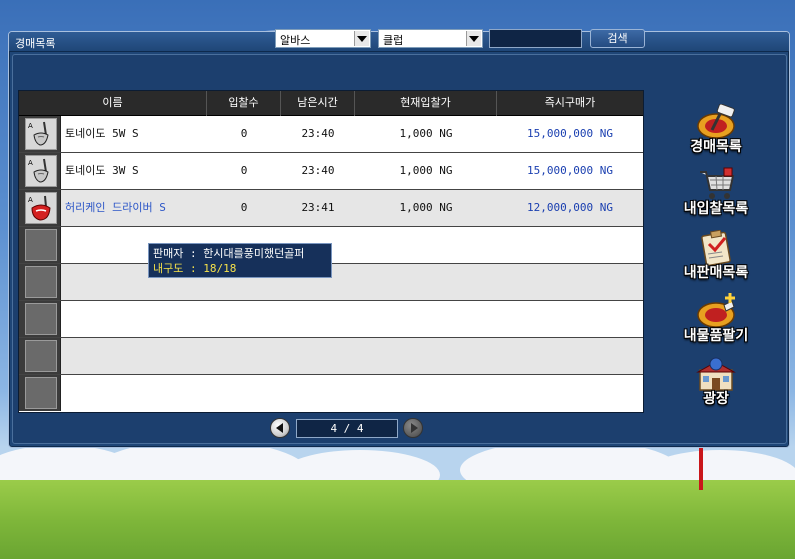 Image resolution: width=795 pixels, height=559 pixels. I want to click on item-name: 토네이도 5W S, so click(102, 133).